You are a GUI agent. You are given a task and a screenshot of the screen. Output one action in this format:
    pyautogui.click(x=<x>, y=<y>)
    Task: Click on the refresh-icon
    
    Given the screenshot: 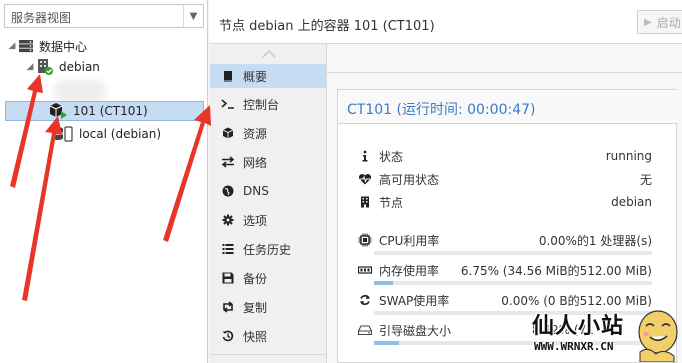 What is the action you would take?
    pyautogui.click(x=365, y=300)
    